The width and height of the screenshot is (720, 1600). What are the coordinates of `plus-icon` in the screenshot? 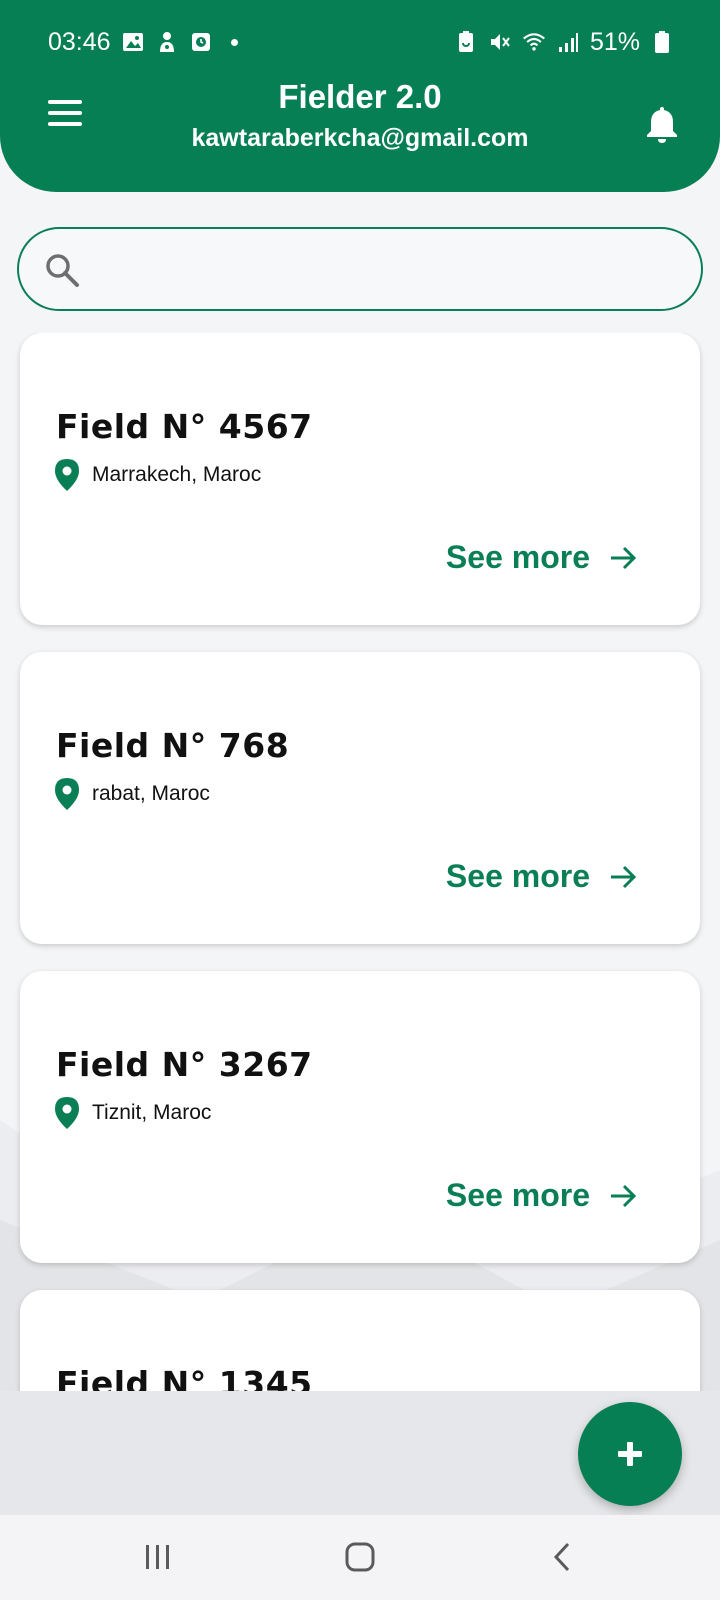 It's located at (630, 1454).